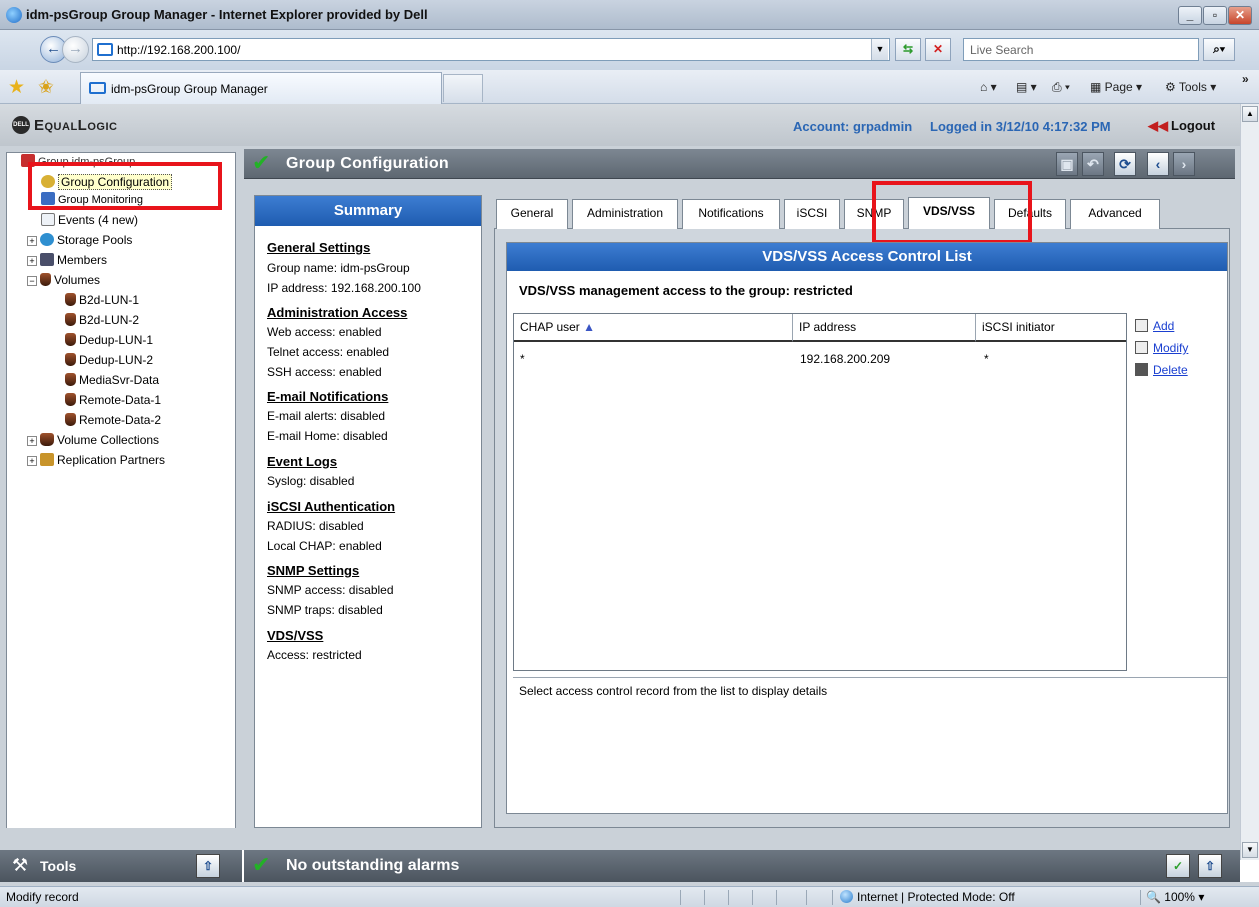 The image size is (1259, 907). I want to click on save-icon: ▣, so click(1067, 164).